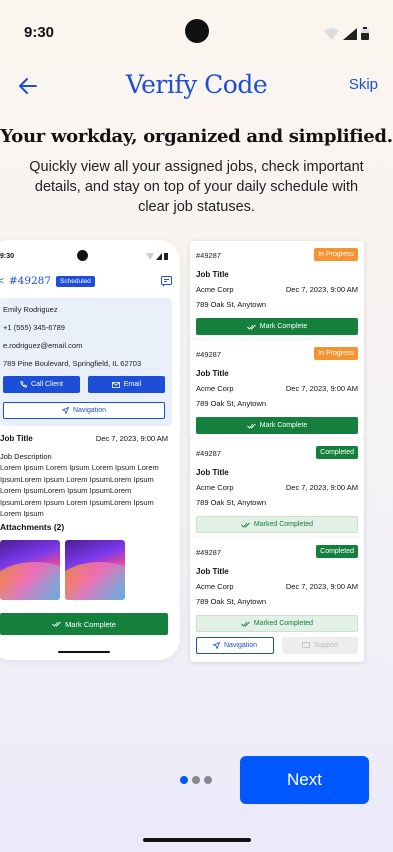  What do you see at coordinates (115, 384) in the screenshot?
I see `mail-icon` at bounding box center [115, 384].